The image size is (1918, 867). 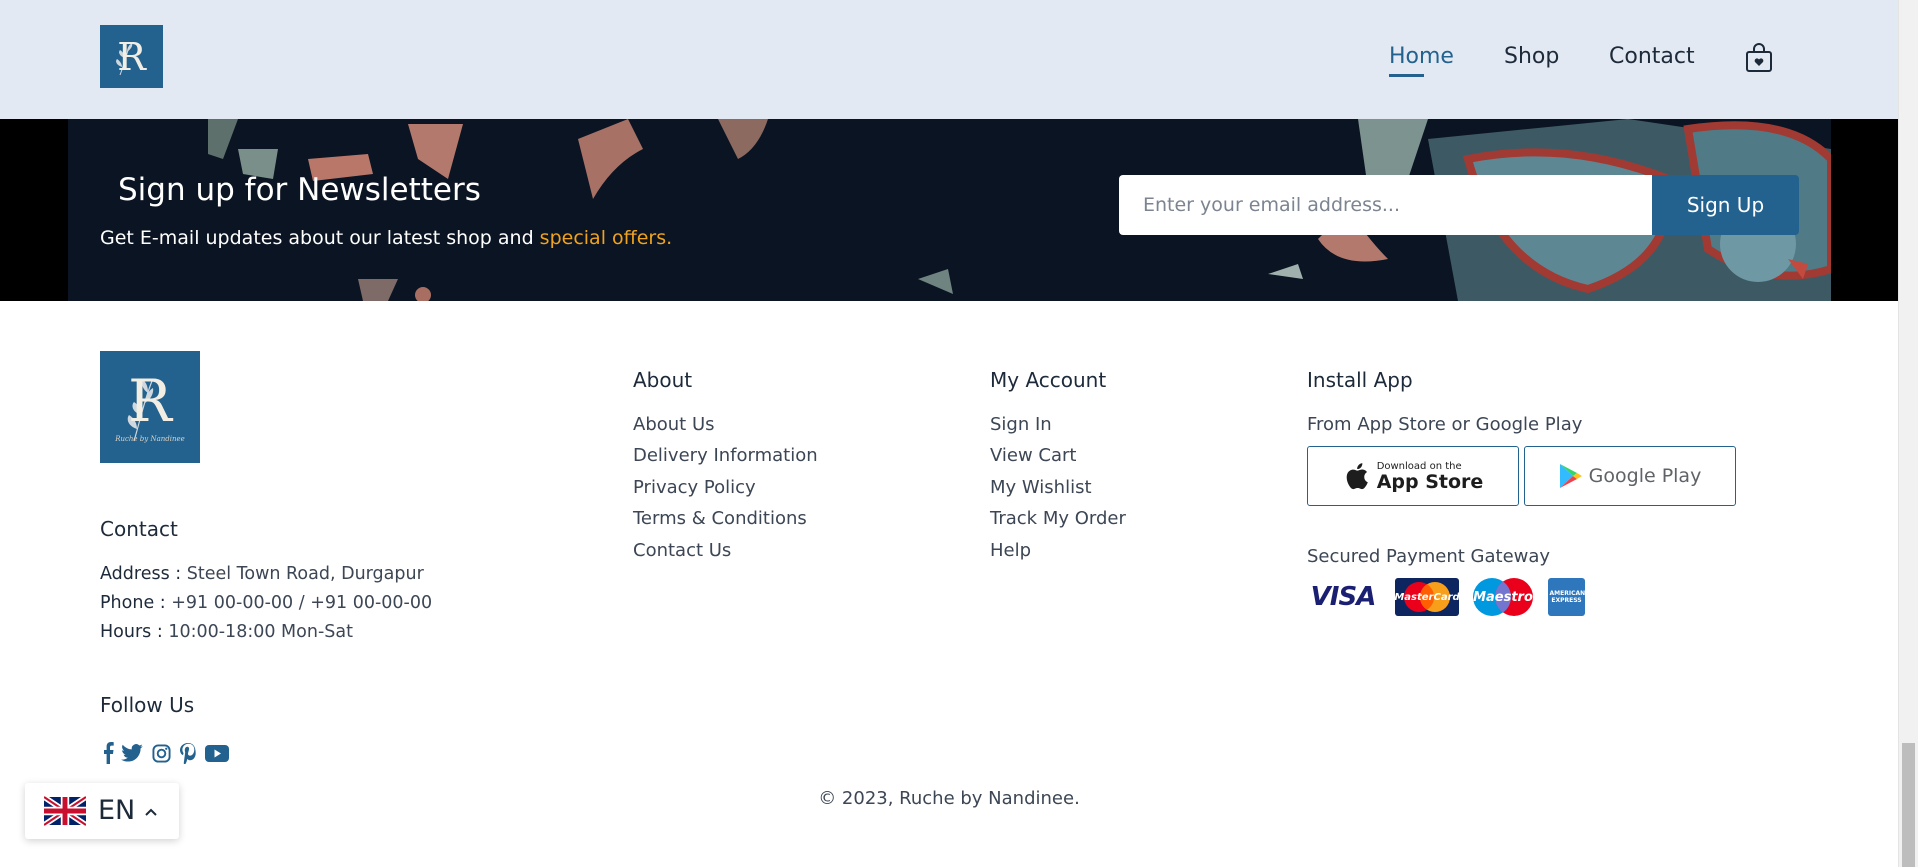 I want to click on newsletter-signup-button: Sign Up, so click(x=1725, y=205).